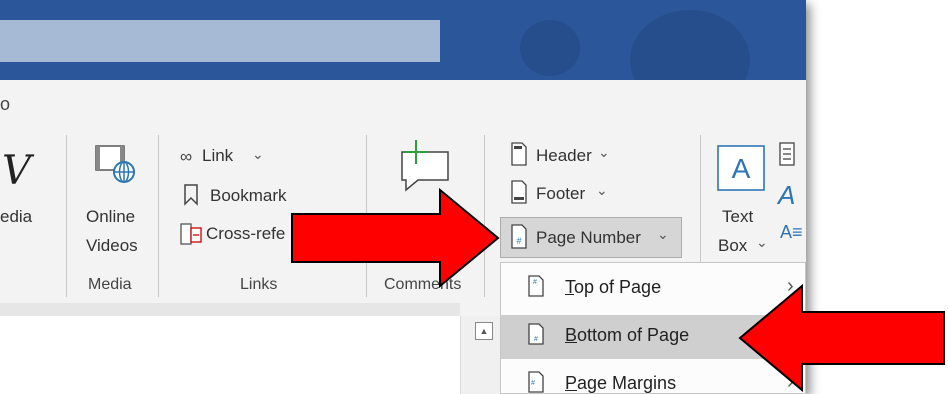 The width and height of the screenshot is (948, 394). What do you see at coordinates (613, 287) in the screenshot?
I see `menu-item-label: Top of Page` at bounding box center [613, 287].